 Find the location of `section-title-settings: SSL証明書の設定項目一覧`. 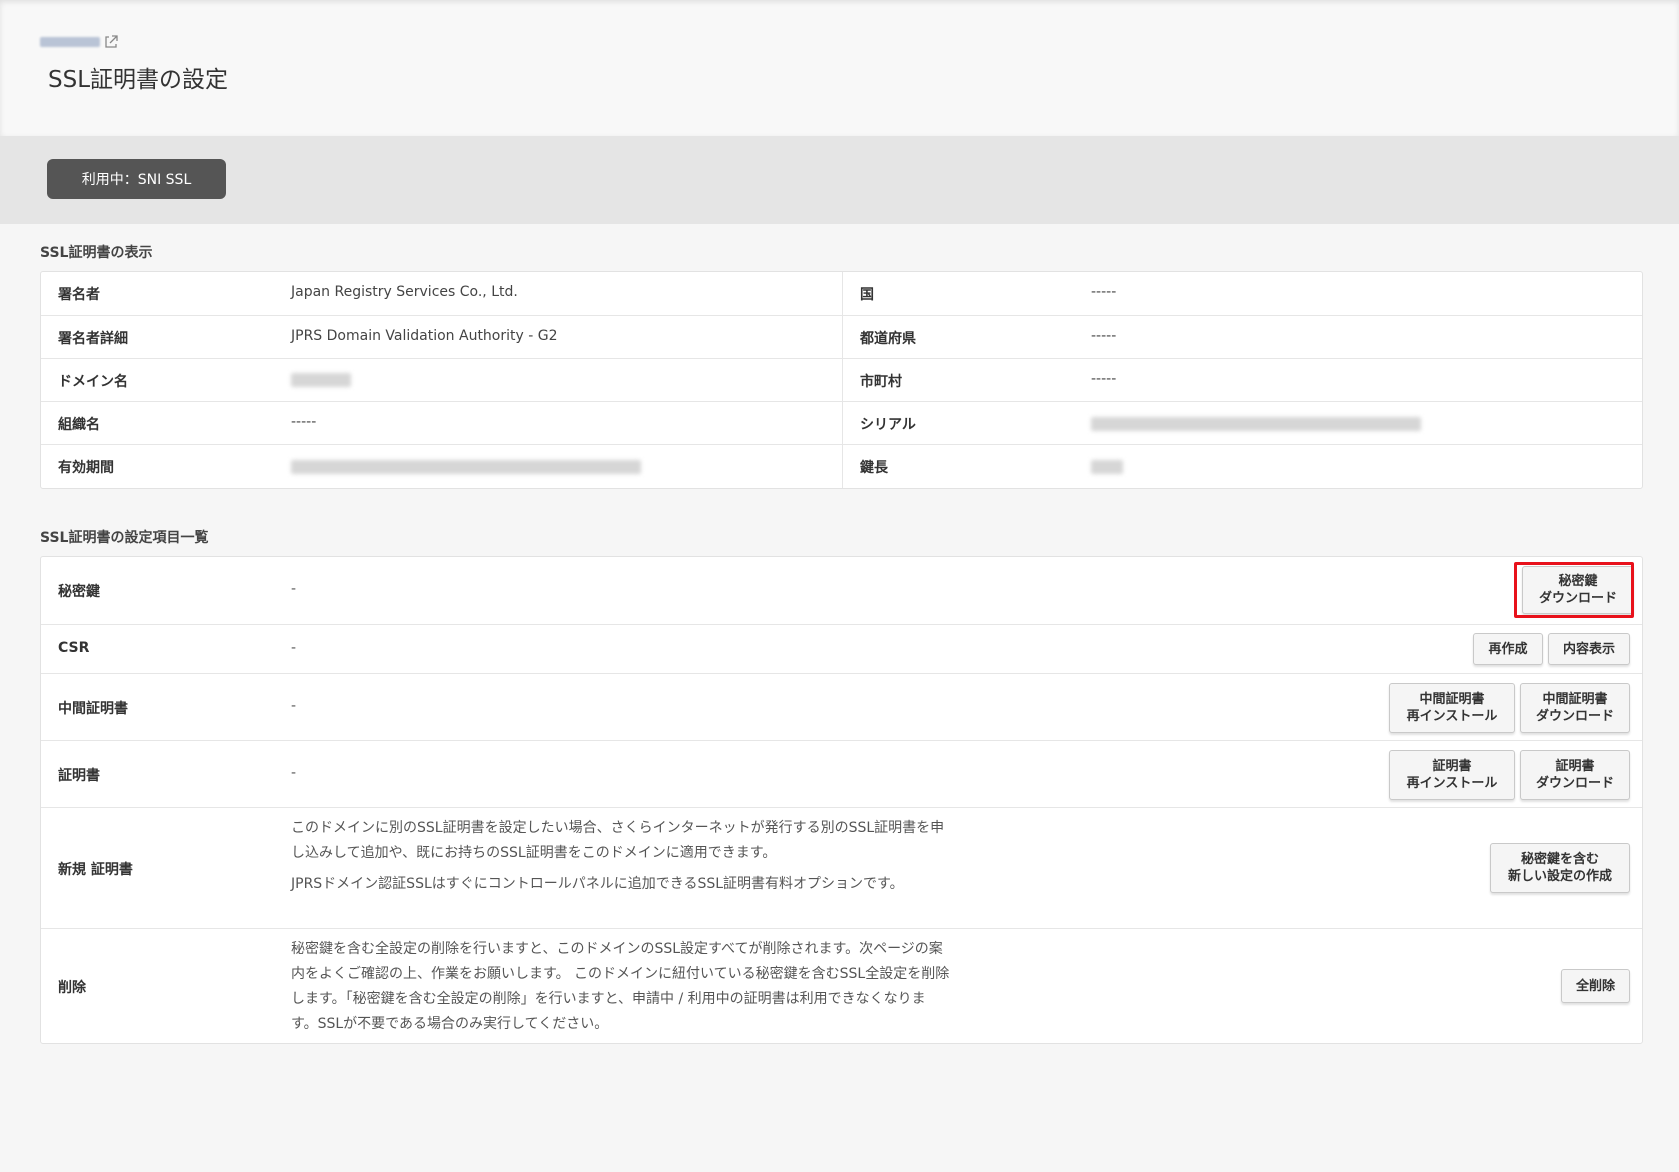

section-title-settings: SSL証明書の設定項目一覧 is located at coordinates (124, 538).